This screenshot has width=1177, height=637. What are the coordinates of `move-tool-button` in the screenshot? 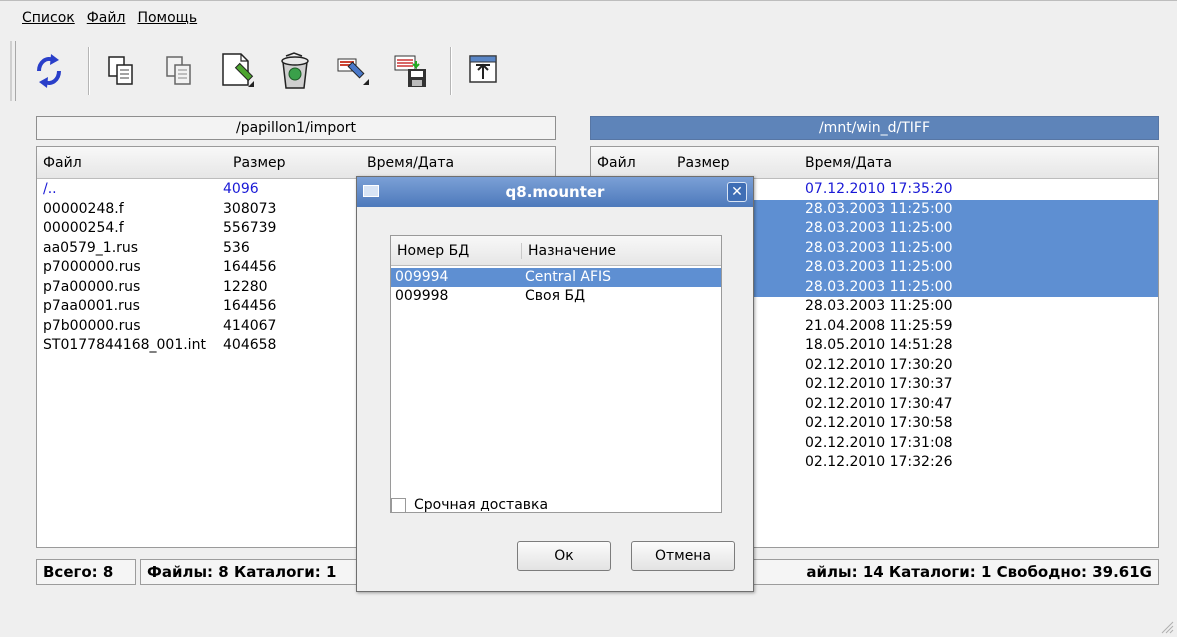 It's located at (353, 71).